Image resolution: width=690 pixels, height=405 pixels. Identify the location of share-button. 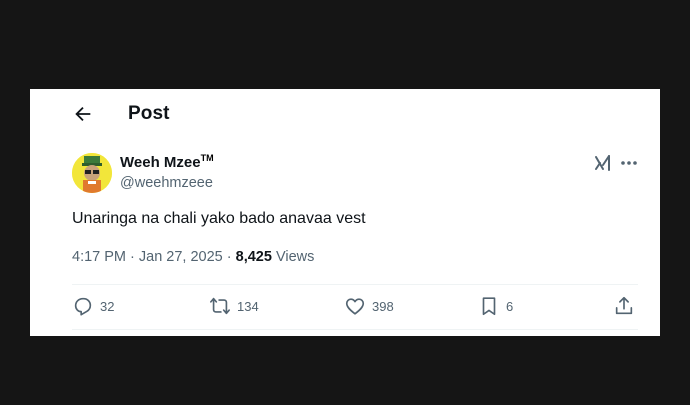
(624, 306).